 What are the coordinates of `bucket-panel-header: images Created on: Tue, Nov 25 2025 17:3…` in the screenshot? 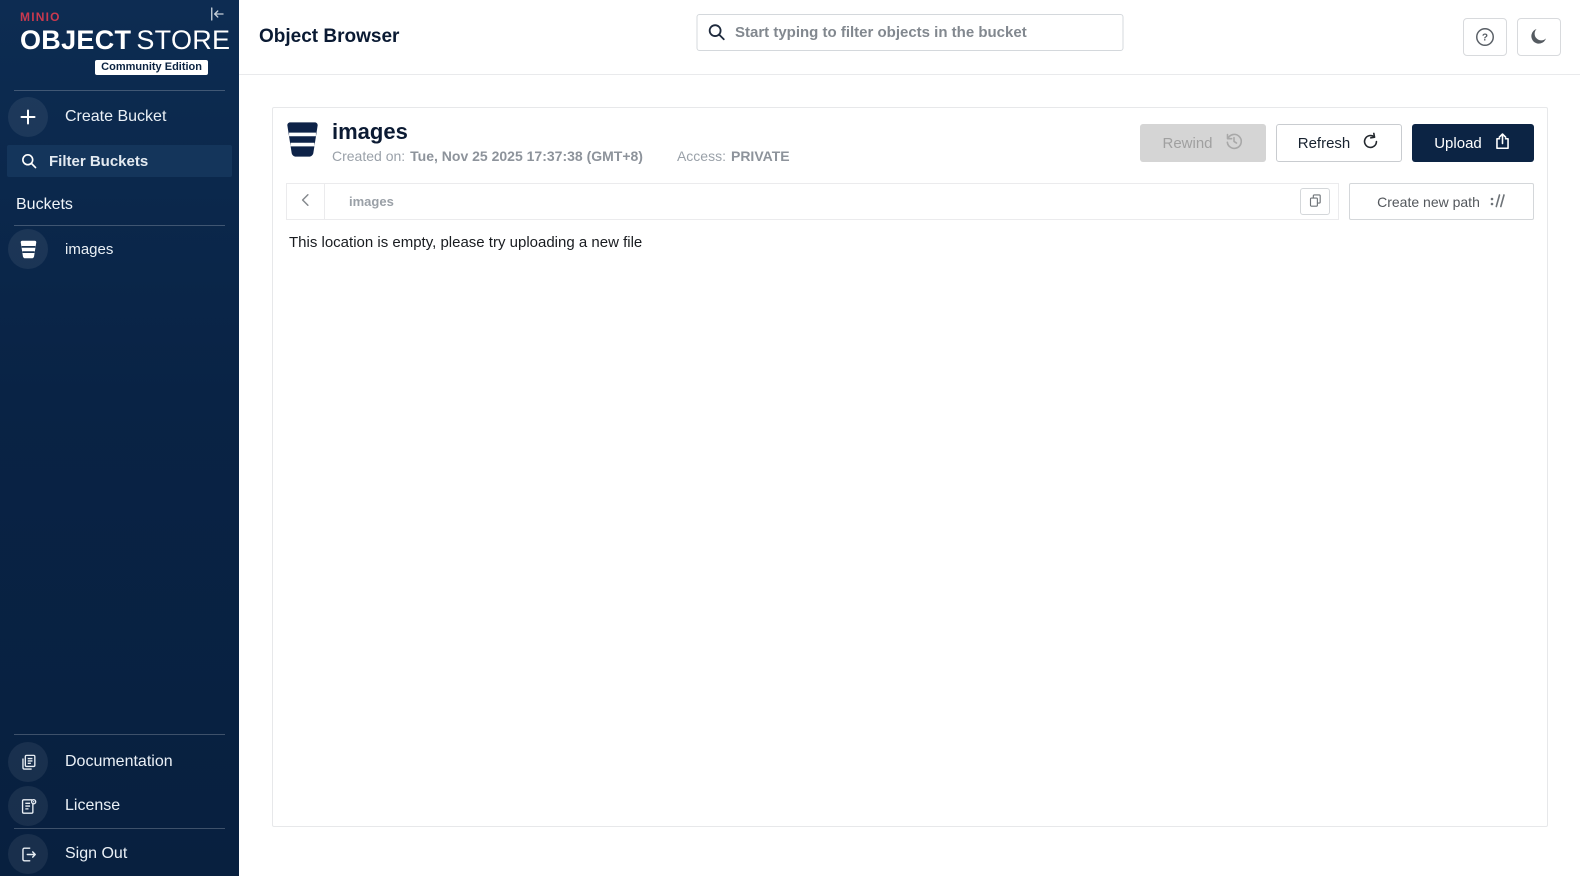 It's located at (910, 141).